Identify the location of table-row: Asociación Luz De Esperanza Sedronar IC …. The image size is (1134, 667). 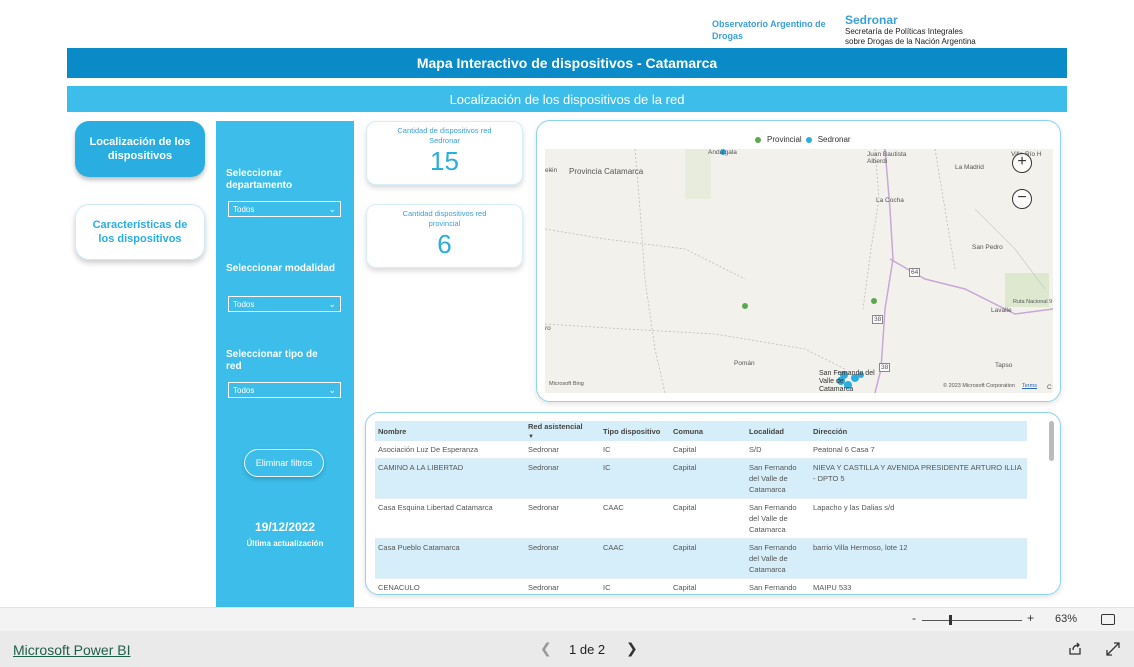
(701, 450).